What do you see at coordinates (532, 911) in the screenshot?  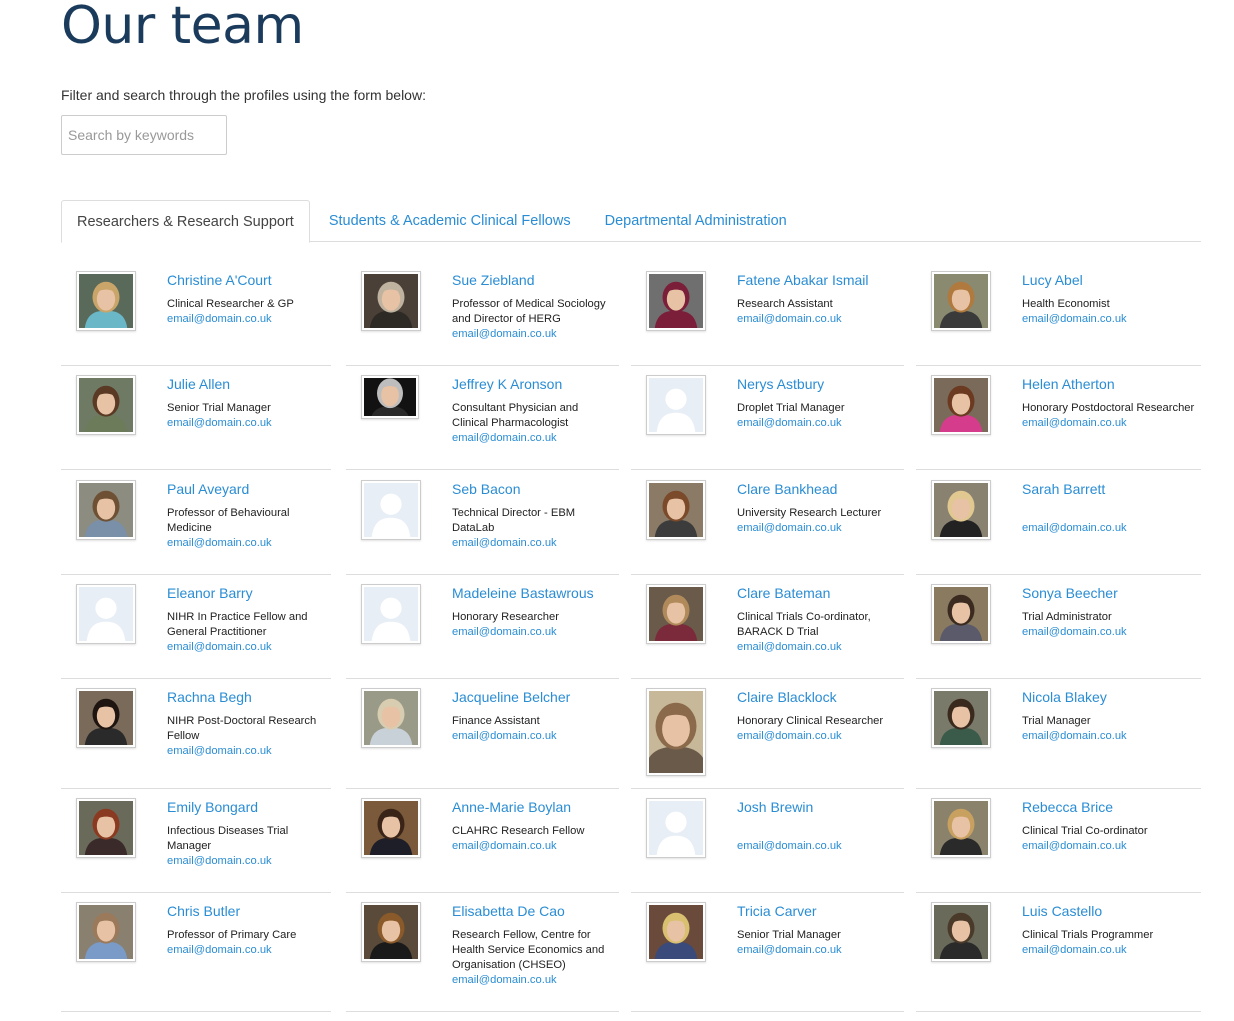 I see `member-name-link: Elisabetta De Cao` at bounding box center [532, 911].